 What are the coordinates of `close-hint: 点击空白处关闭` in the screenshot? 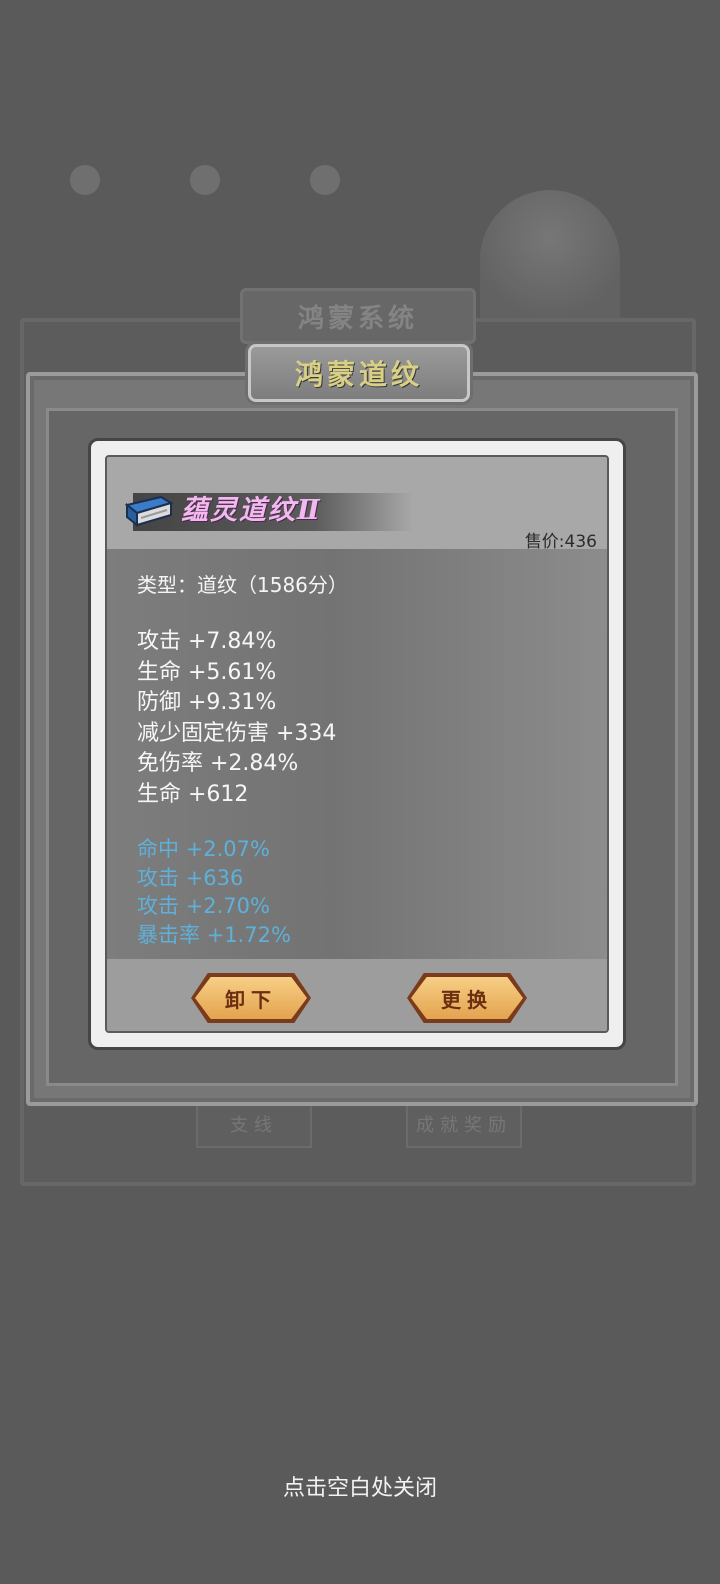 It's located at (360, 1486).